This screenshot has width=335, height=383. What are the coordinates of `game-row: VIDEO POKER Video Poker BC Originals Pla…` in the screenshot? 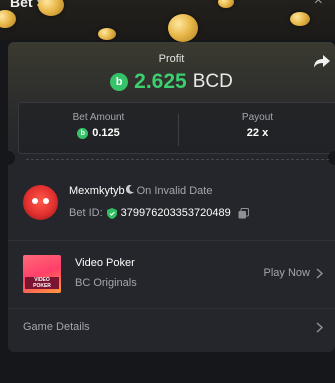 It's located at (173, 275).